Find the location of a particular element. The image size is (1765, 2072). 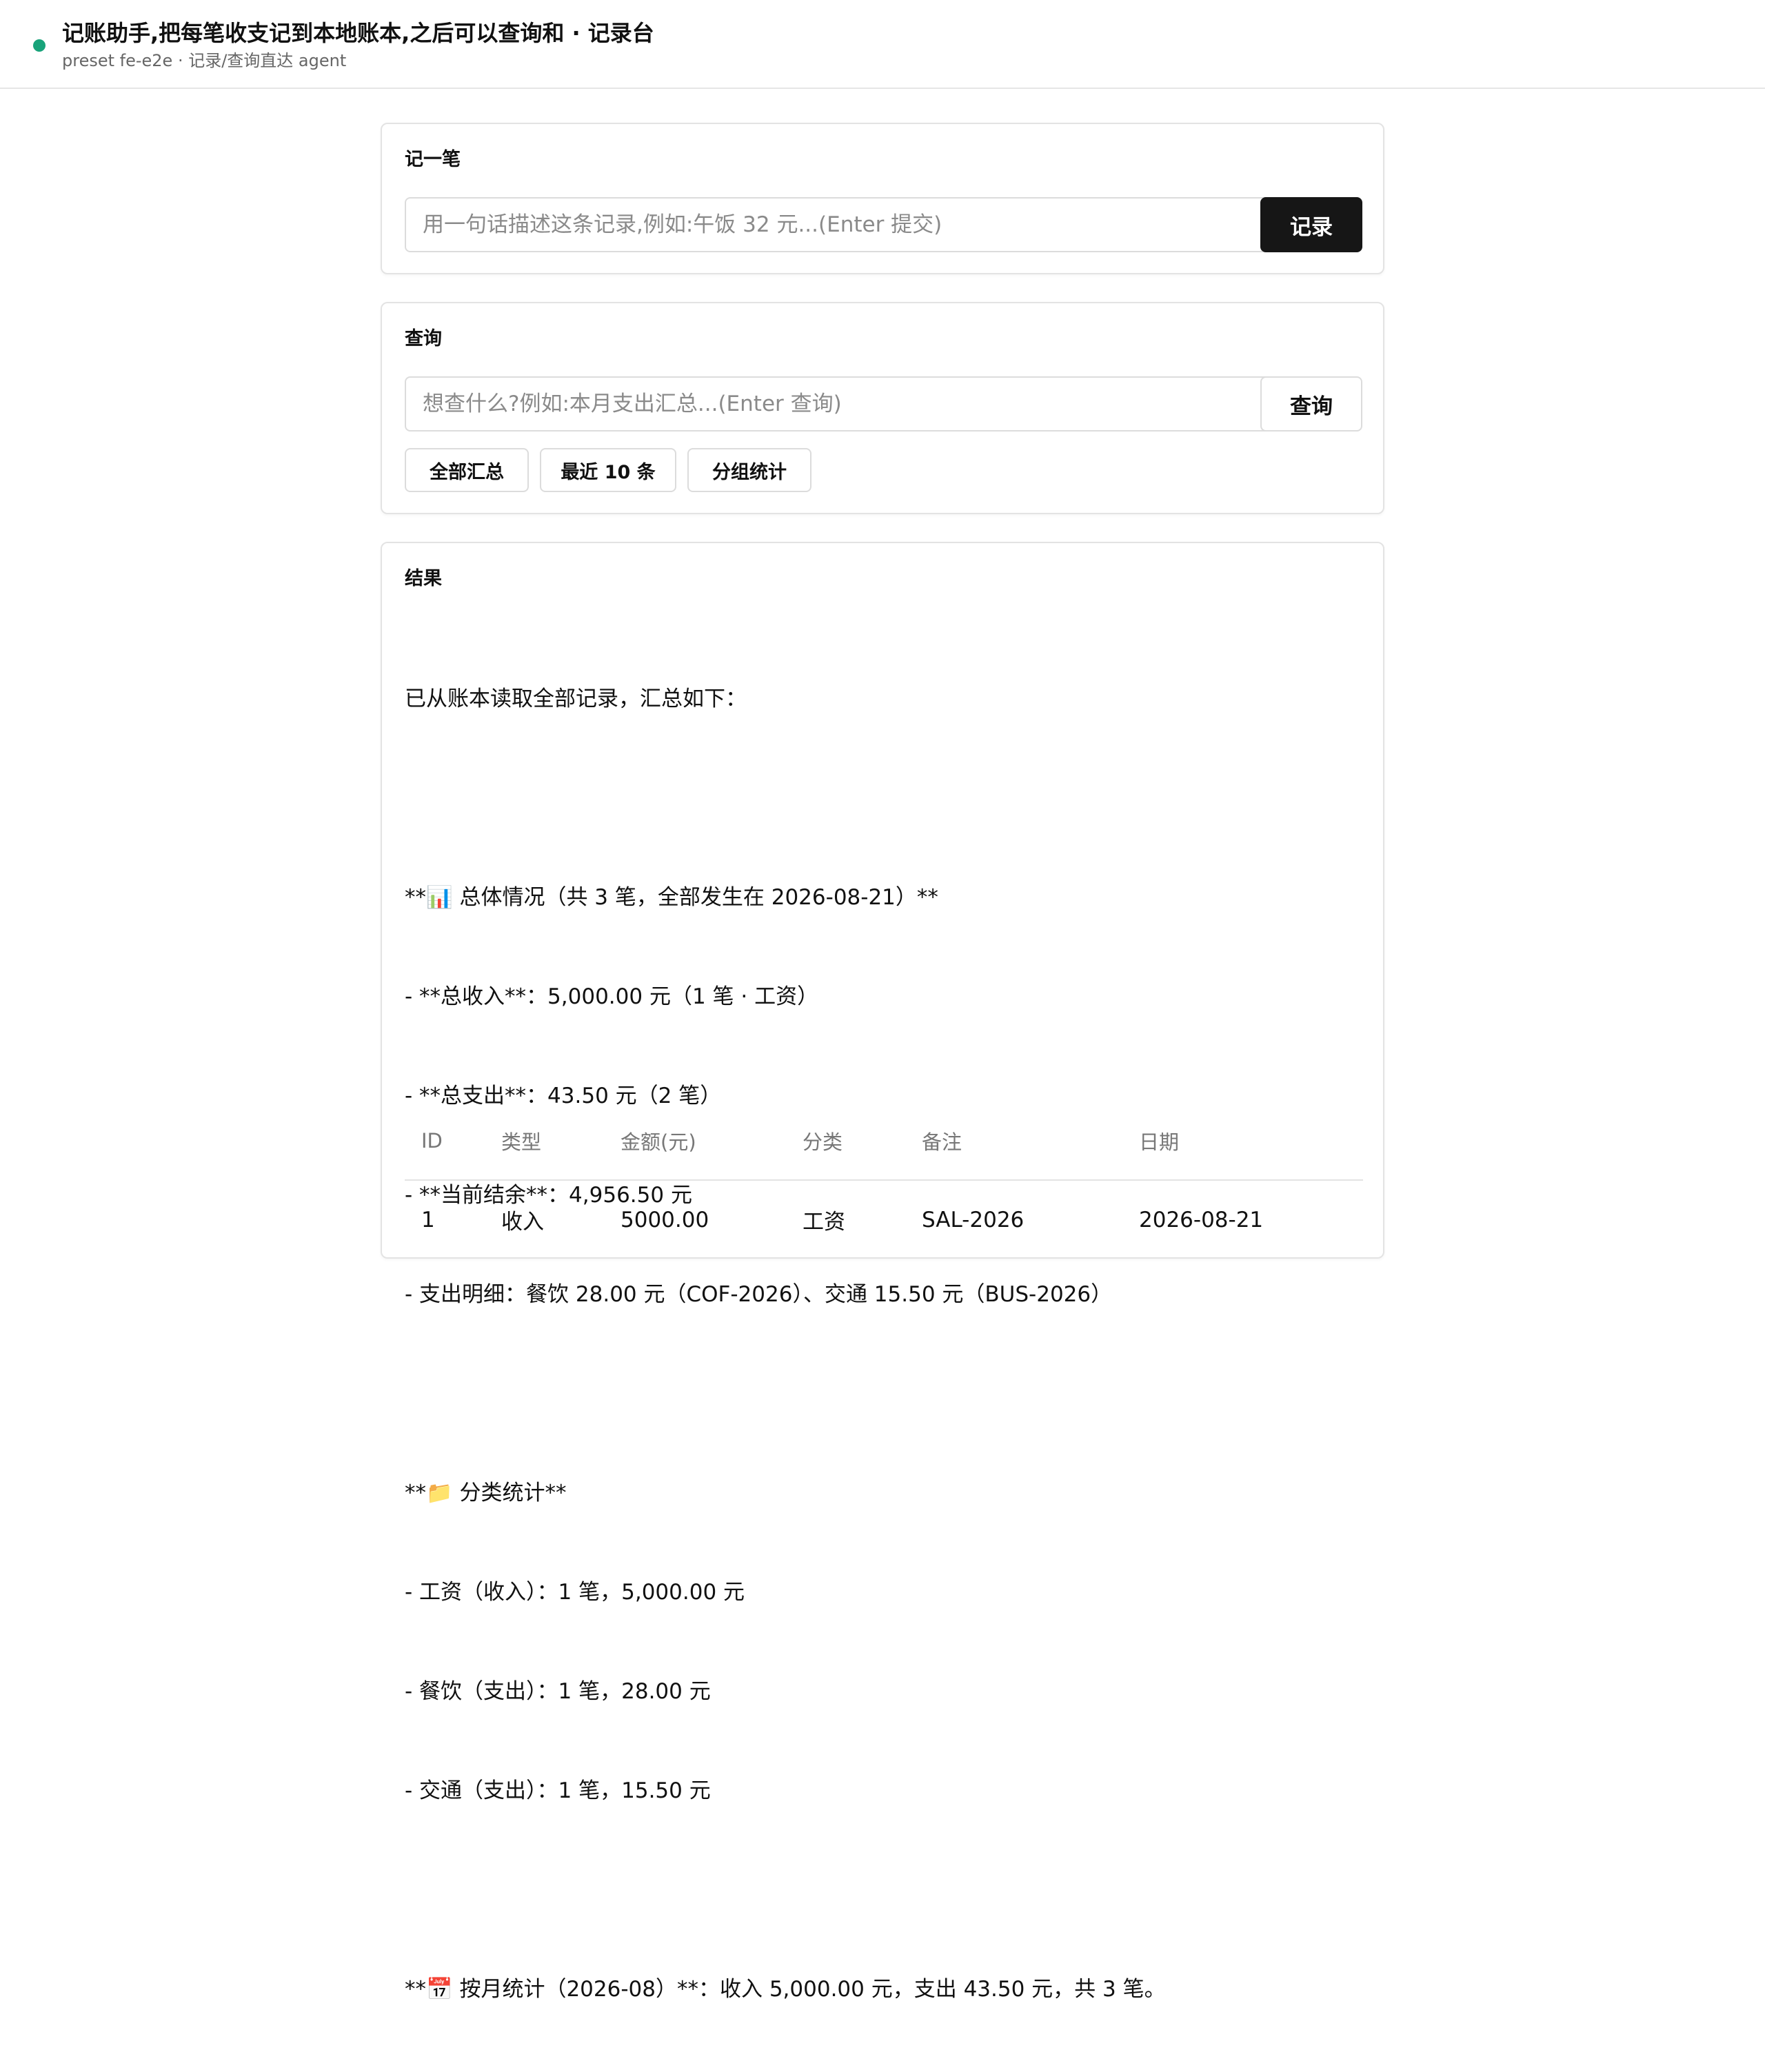

query-button: 查询 is located at coordinates (1311, 404).